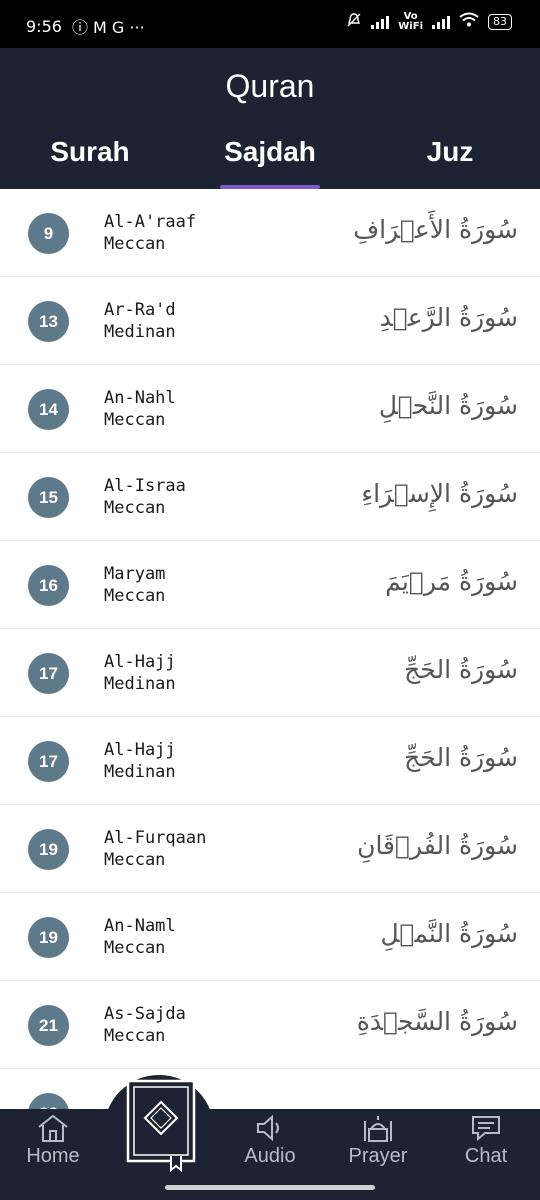 This screenshot has height=1200, width=540. Describe the element at coordinates (140, 937) in the screenshot. I see `surah-names: An-Naml Meccan` at that location.